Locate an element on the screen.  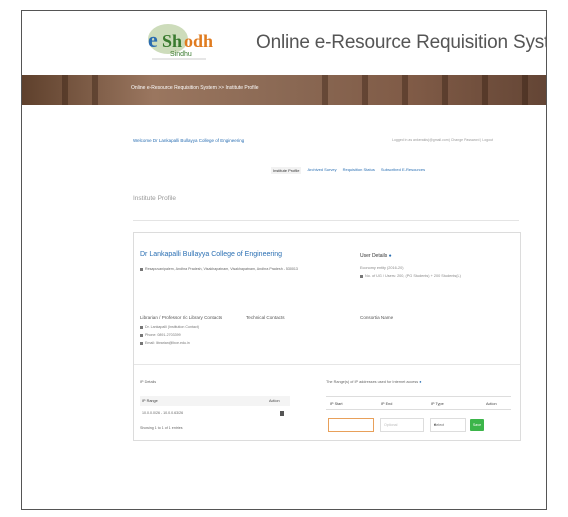
table-row: 10.0.0.0/26 - 10.0.0.63/26 is located at coordinates (215, 414).